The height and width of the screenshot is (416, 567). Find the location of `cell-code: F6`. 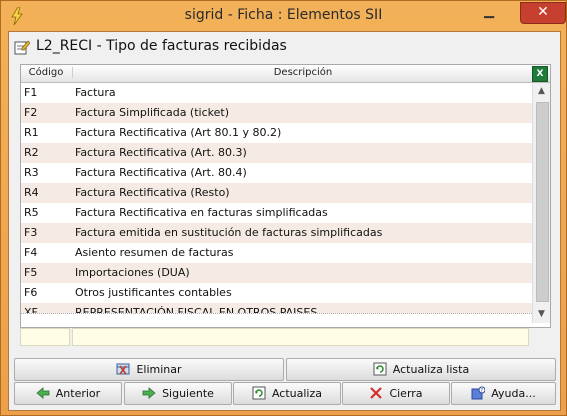

cell-code: F6 is located at coordinates (31, 292).